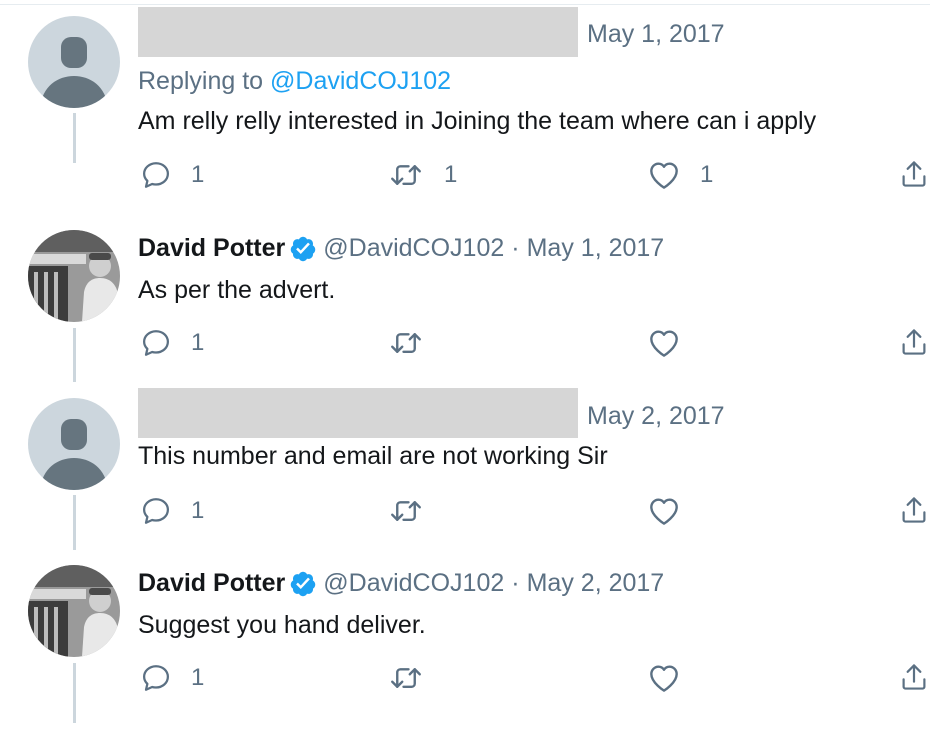 The width and height of the screenshot is (930, 733). I want to click on replying-to-handle-link: @DavidCOJ102, so click(360, 81).